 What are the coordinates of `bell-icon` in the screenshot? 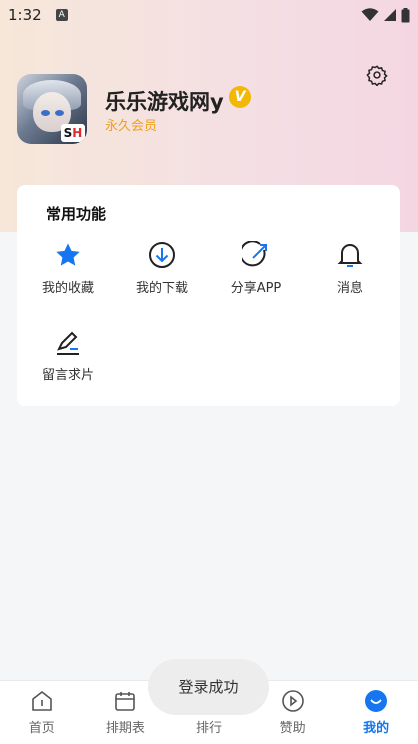 It's located at (350, 255).